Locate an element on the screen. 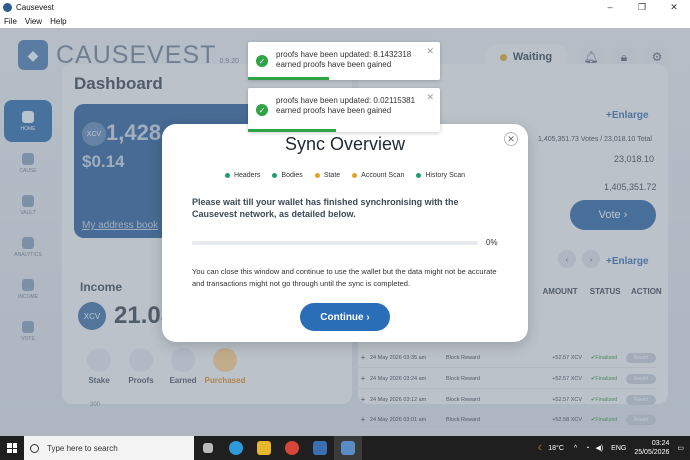  search-icon is located at coordinates (34, 448).